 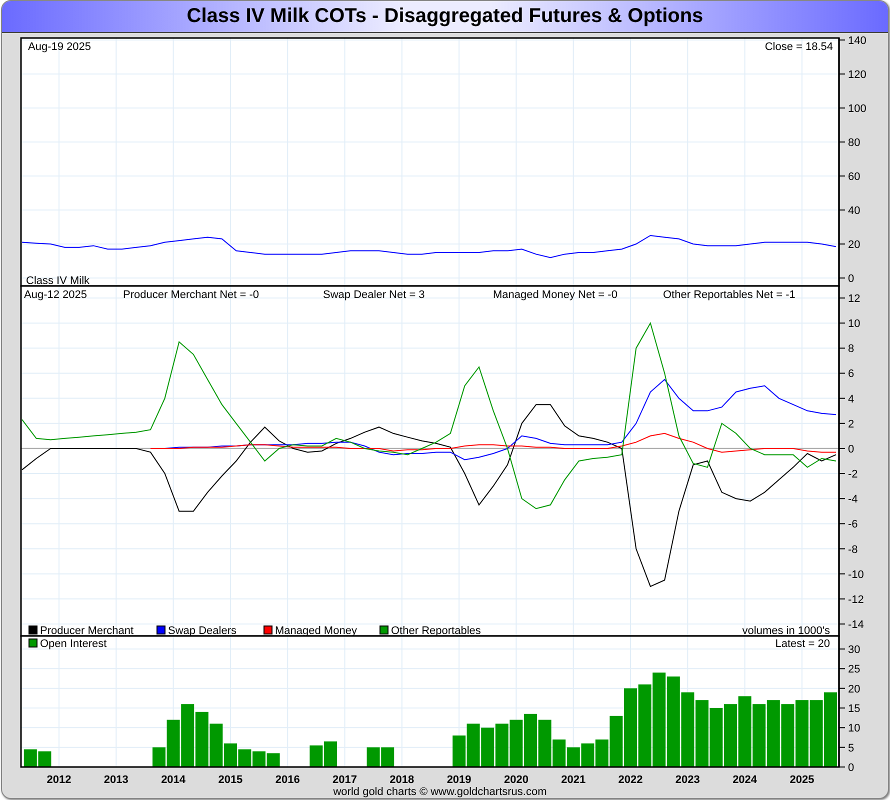 I want to click on tick-label: 2021, so click(x=573, y=780).